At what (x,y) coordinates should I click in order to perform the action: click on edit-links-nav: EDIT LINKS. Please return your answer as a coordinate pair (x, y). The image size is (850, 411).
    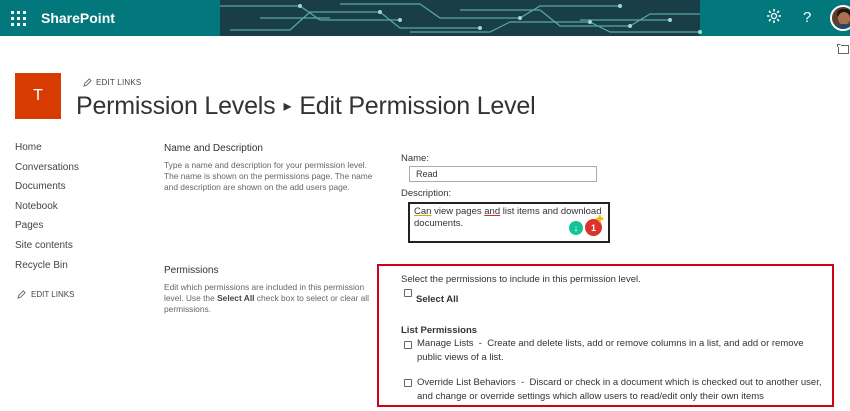
    Looking at the image, I should click on (45, 294).